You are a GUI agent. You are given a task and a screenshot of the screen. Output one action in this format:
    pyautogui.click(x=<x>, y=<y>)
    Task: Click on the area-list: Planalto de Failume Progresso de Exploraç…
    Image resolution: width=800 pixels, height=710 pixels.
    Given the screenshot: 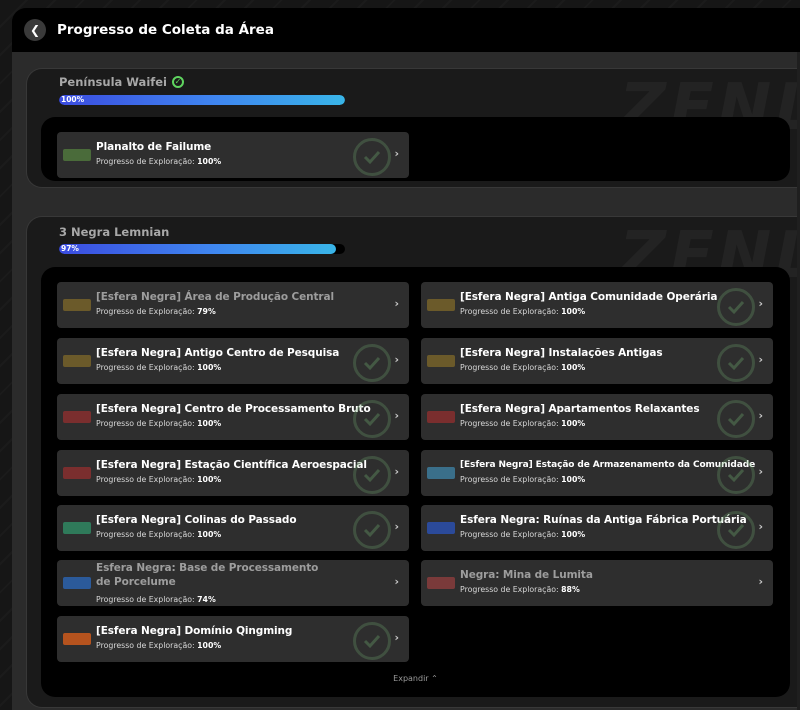 What is the action you would take?
    pyautogui.click(x=415, y=149)
    